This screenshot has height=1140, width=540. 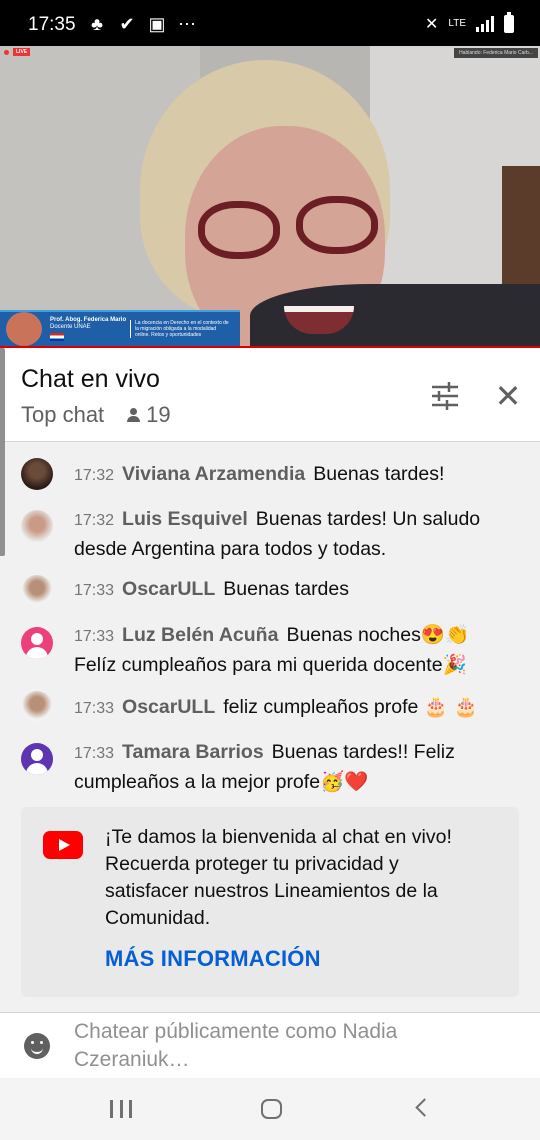 I want to click on message-body: Buenas tardes!, so click(x=379, y=474).